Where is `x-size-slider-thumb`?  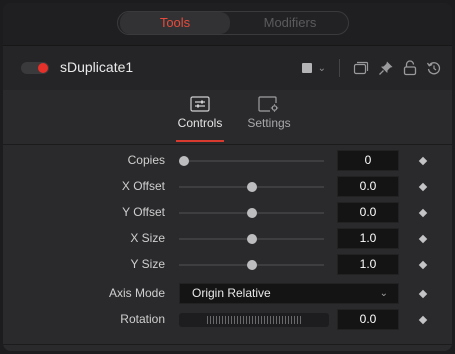
x-size-slider-thumb is located at coordinates (251, 239).